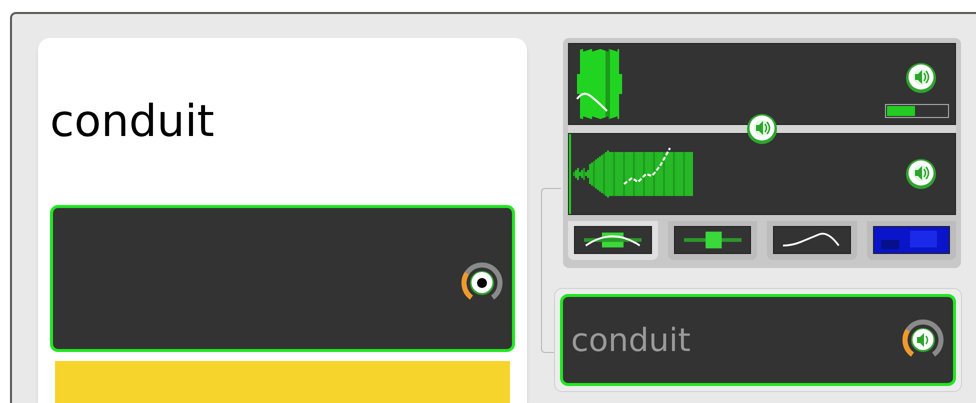  I want to click on answer-word: conduit, so click(630, 340).